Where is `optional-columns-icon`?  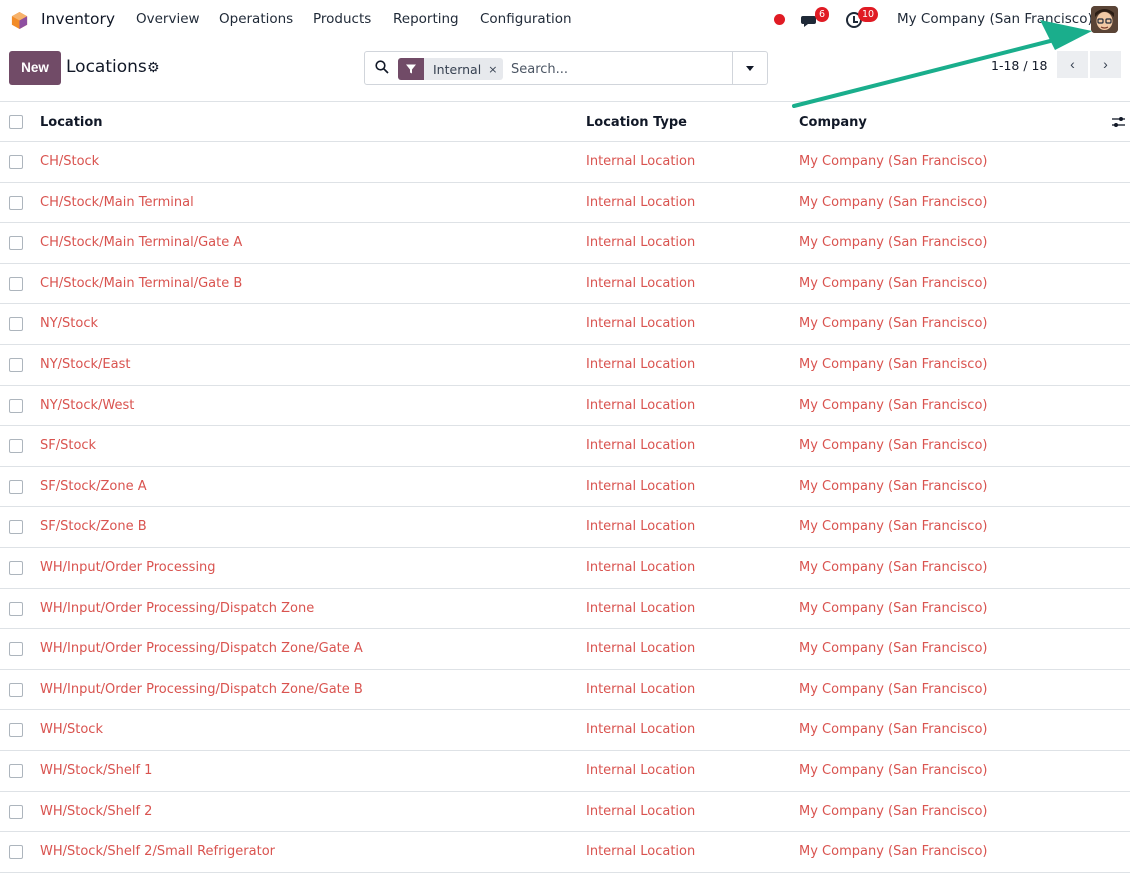 optional-columns-icon is located at coordinates (1118, 122).